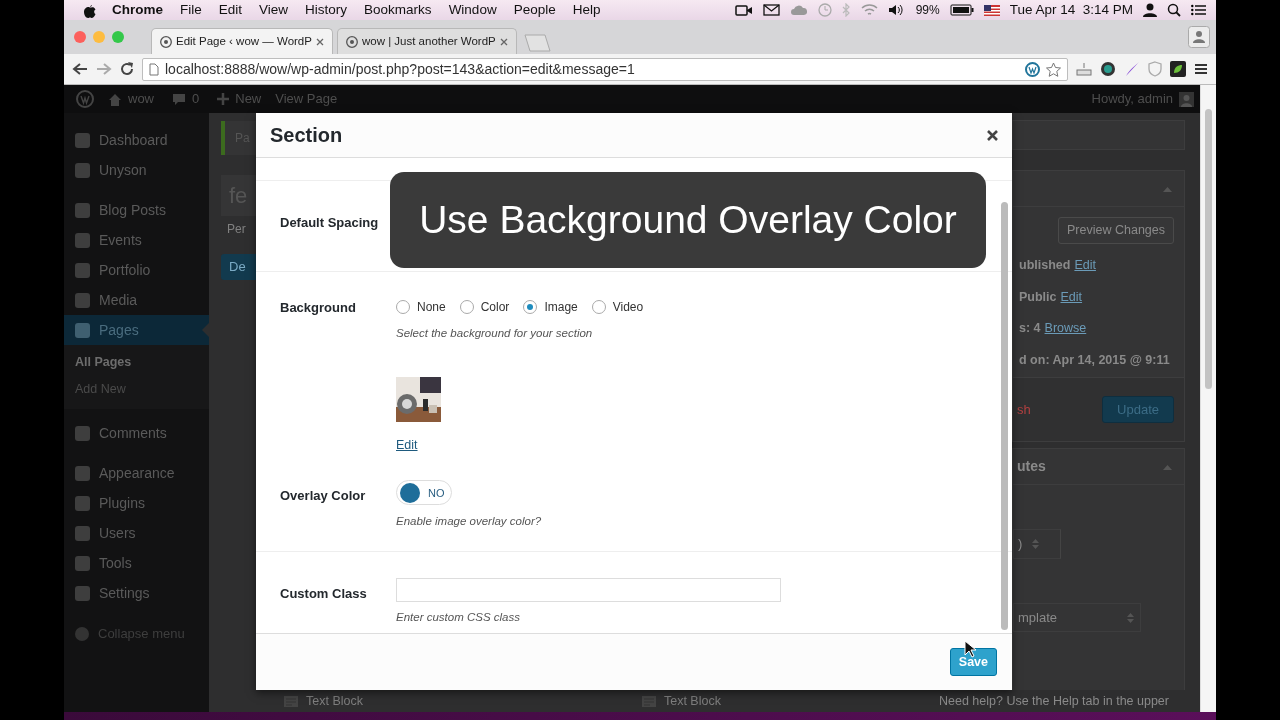  What do you see at coordinates (798, 10) in the screenshot?
I see `cloud-icon` at bounding box center [798, 10].